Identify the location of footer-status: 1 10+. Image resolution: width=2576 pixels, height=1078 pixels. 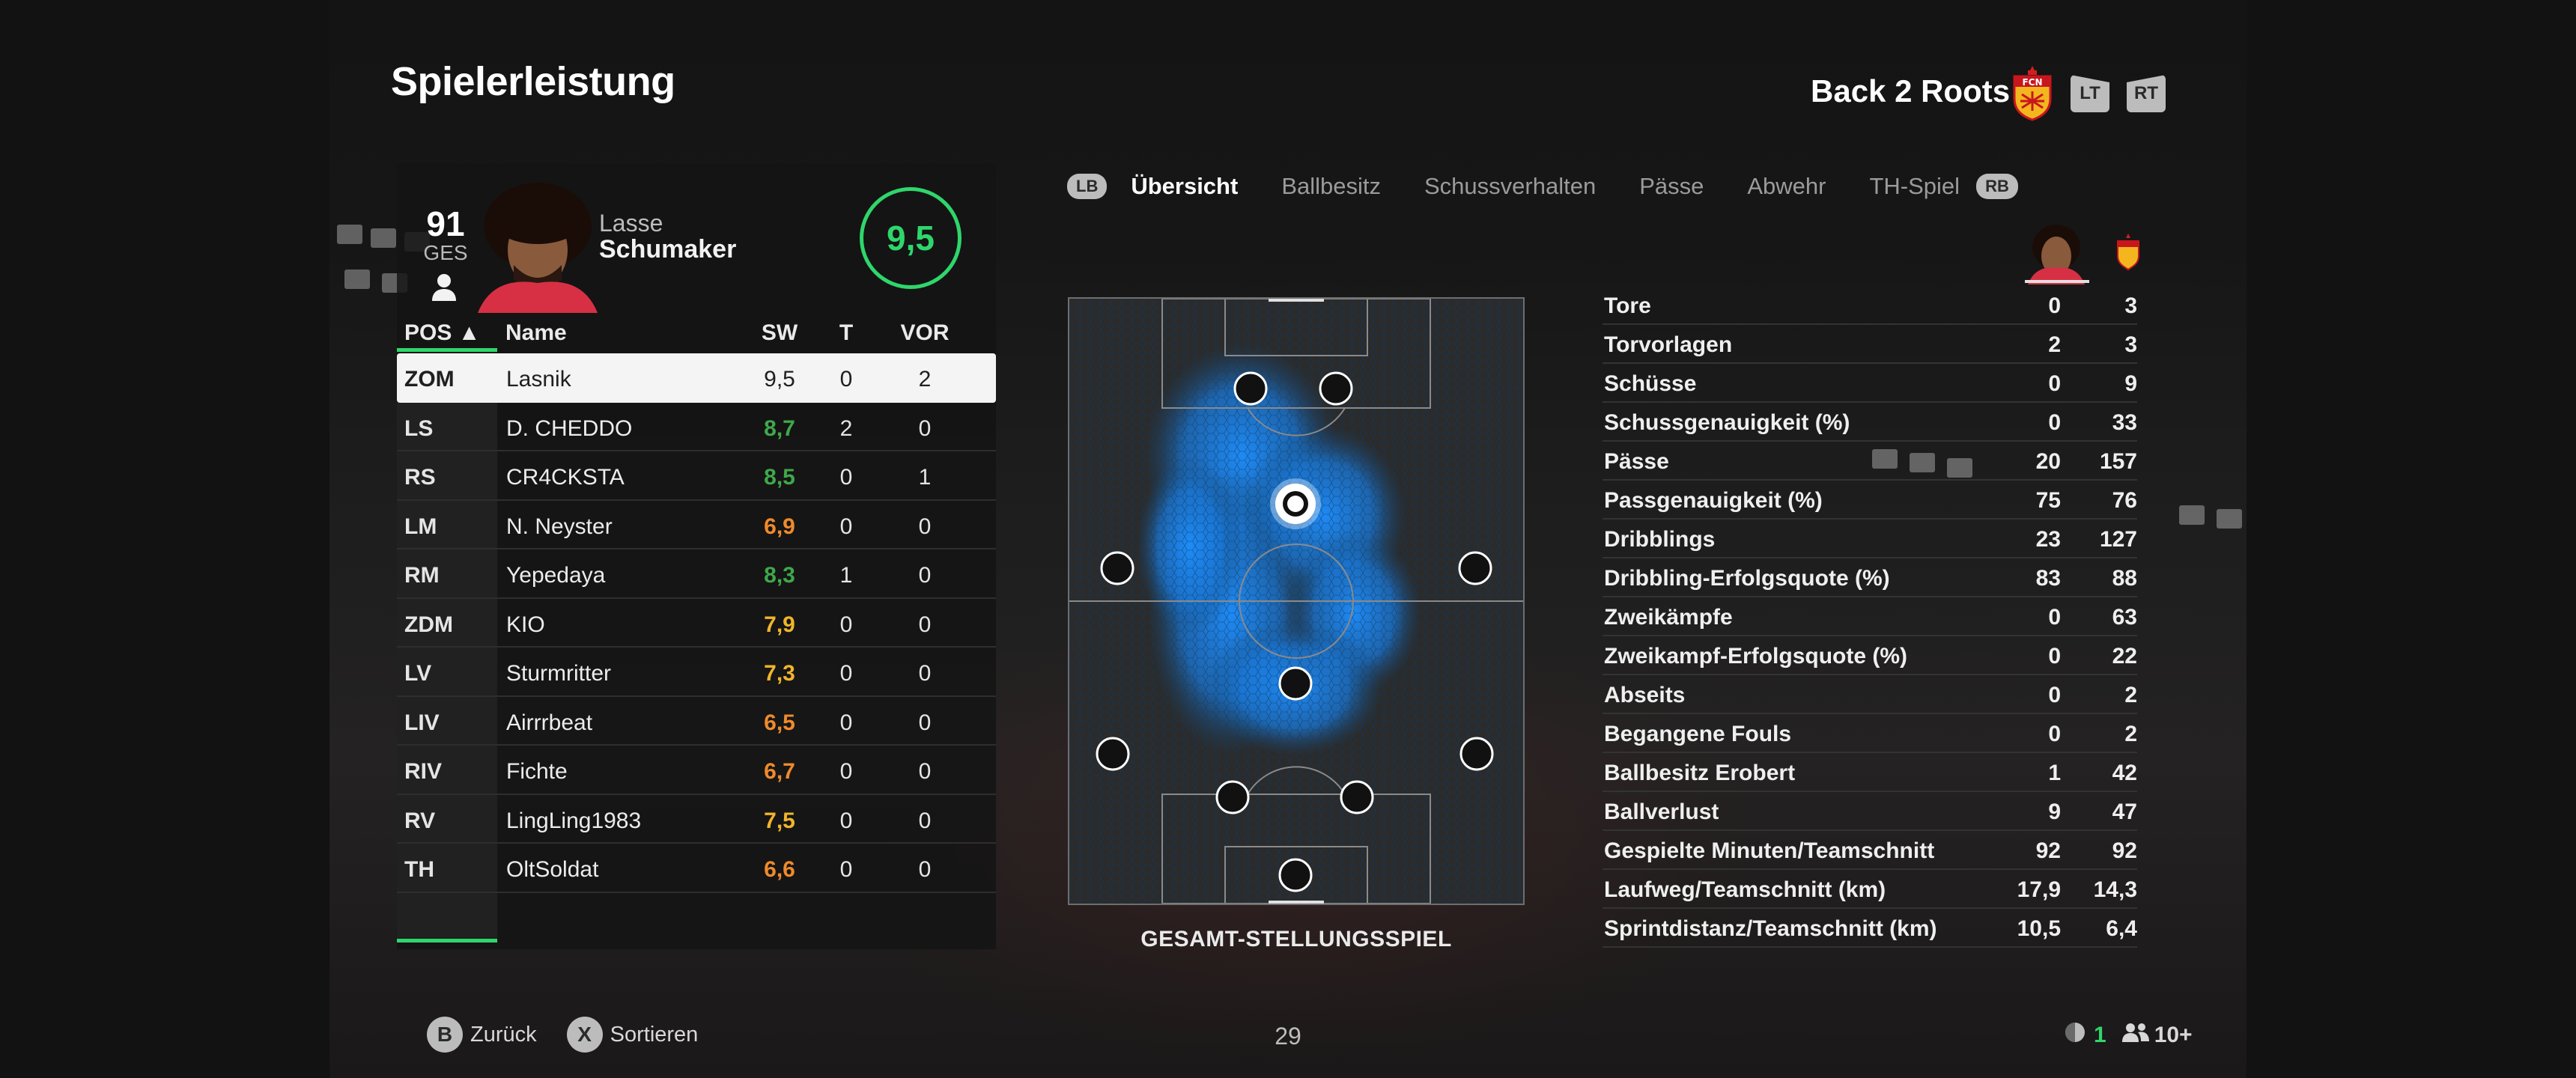
(2128, 1035).